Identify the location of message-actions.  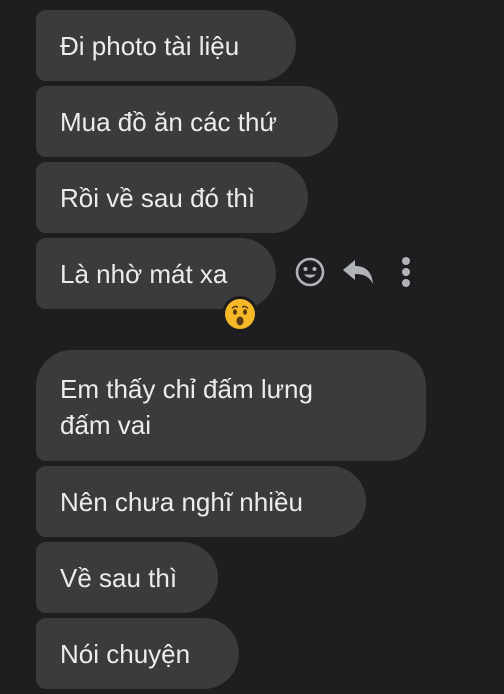
(358, 272).